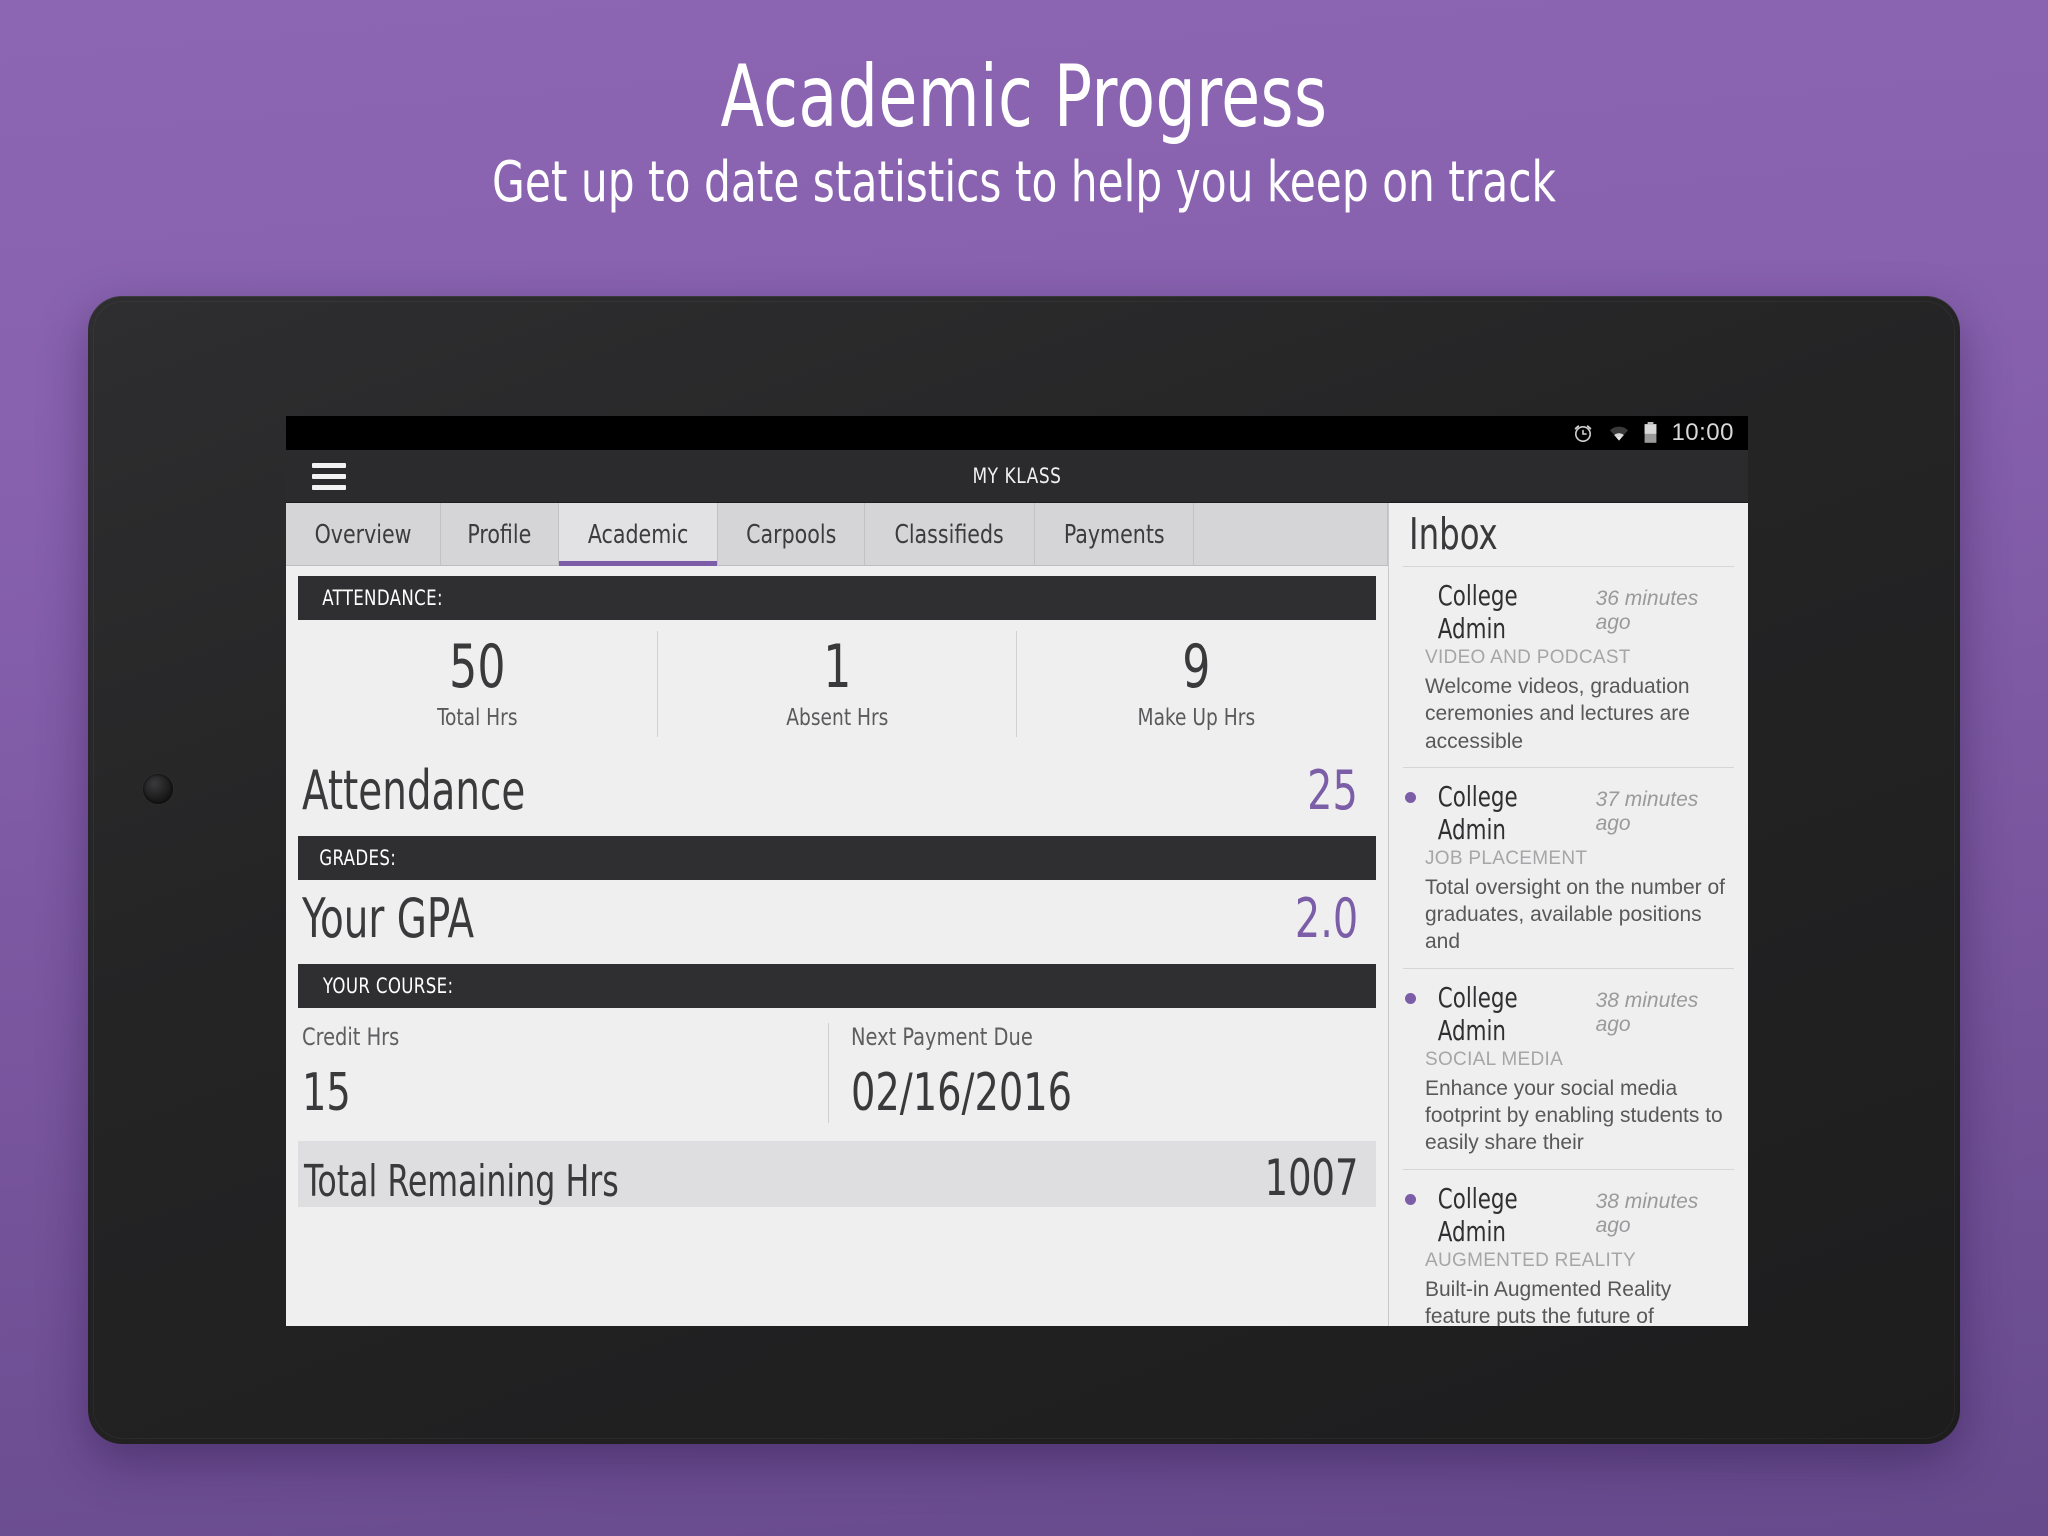  What do you see at coordinates (1530, 1260) in the screenshot?
I see `message-category: AUGMENTED REALITY` at bounding box center [1530, 1260].